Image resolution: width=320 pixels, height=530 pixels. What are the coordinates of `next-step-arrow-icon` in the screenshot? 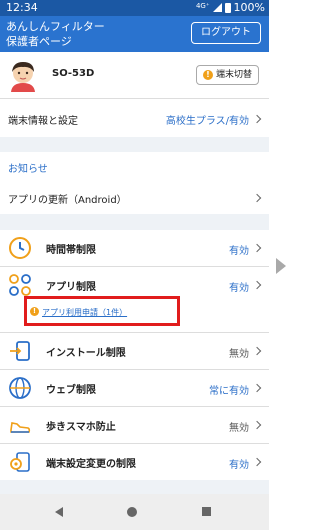 It's located at (281, 266).